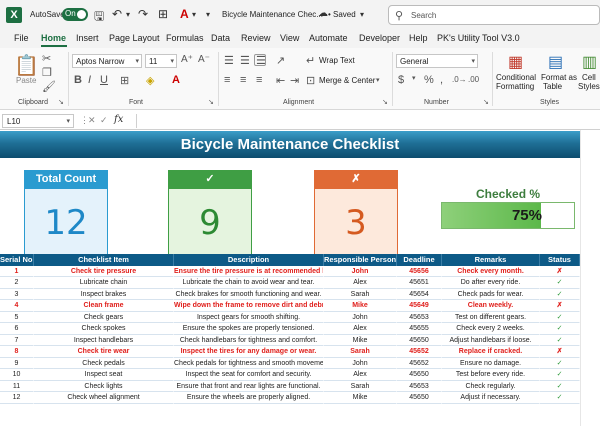  What do you see at coordinates (491, 283) in the screenshot?
I see `remarks-cell: Do after every ride.` at bounding box center [491, 283].